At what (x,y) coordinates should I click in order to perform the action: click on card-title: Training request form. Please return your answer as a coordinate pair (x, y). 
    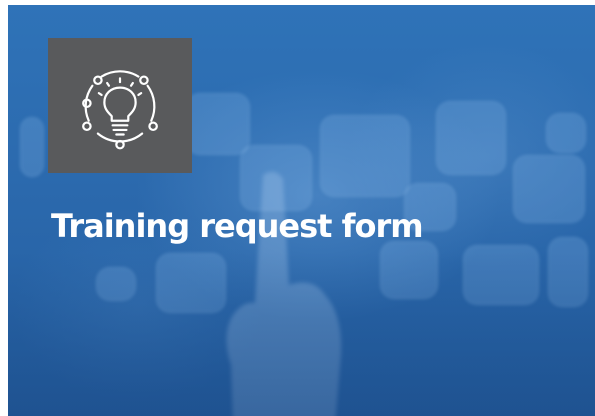
    Looking at the image, I should click on (237, 226).